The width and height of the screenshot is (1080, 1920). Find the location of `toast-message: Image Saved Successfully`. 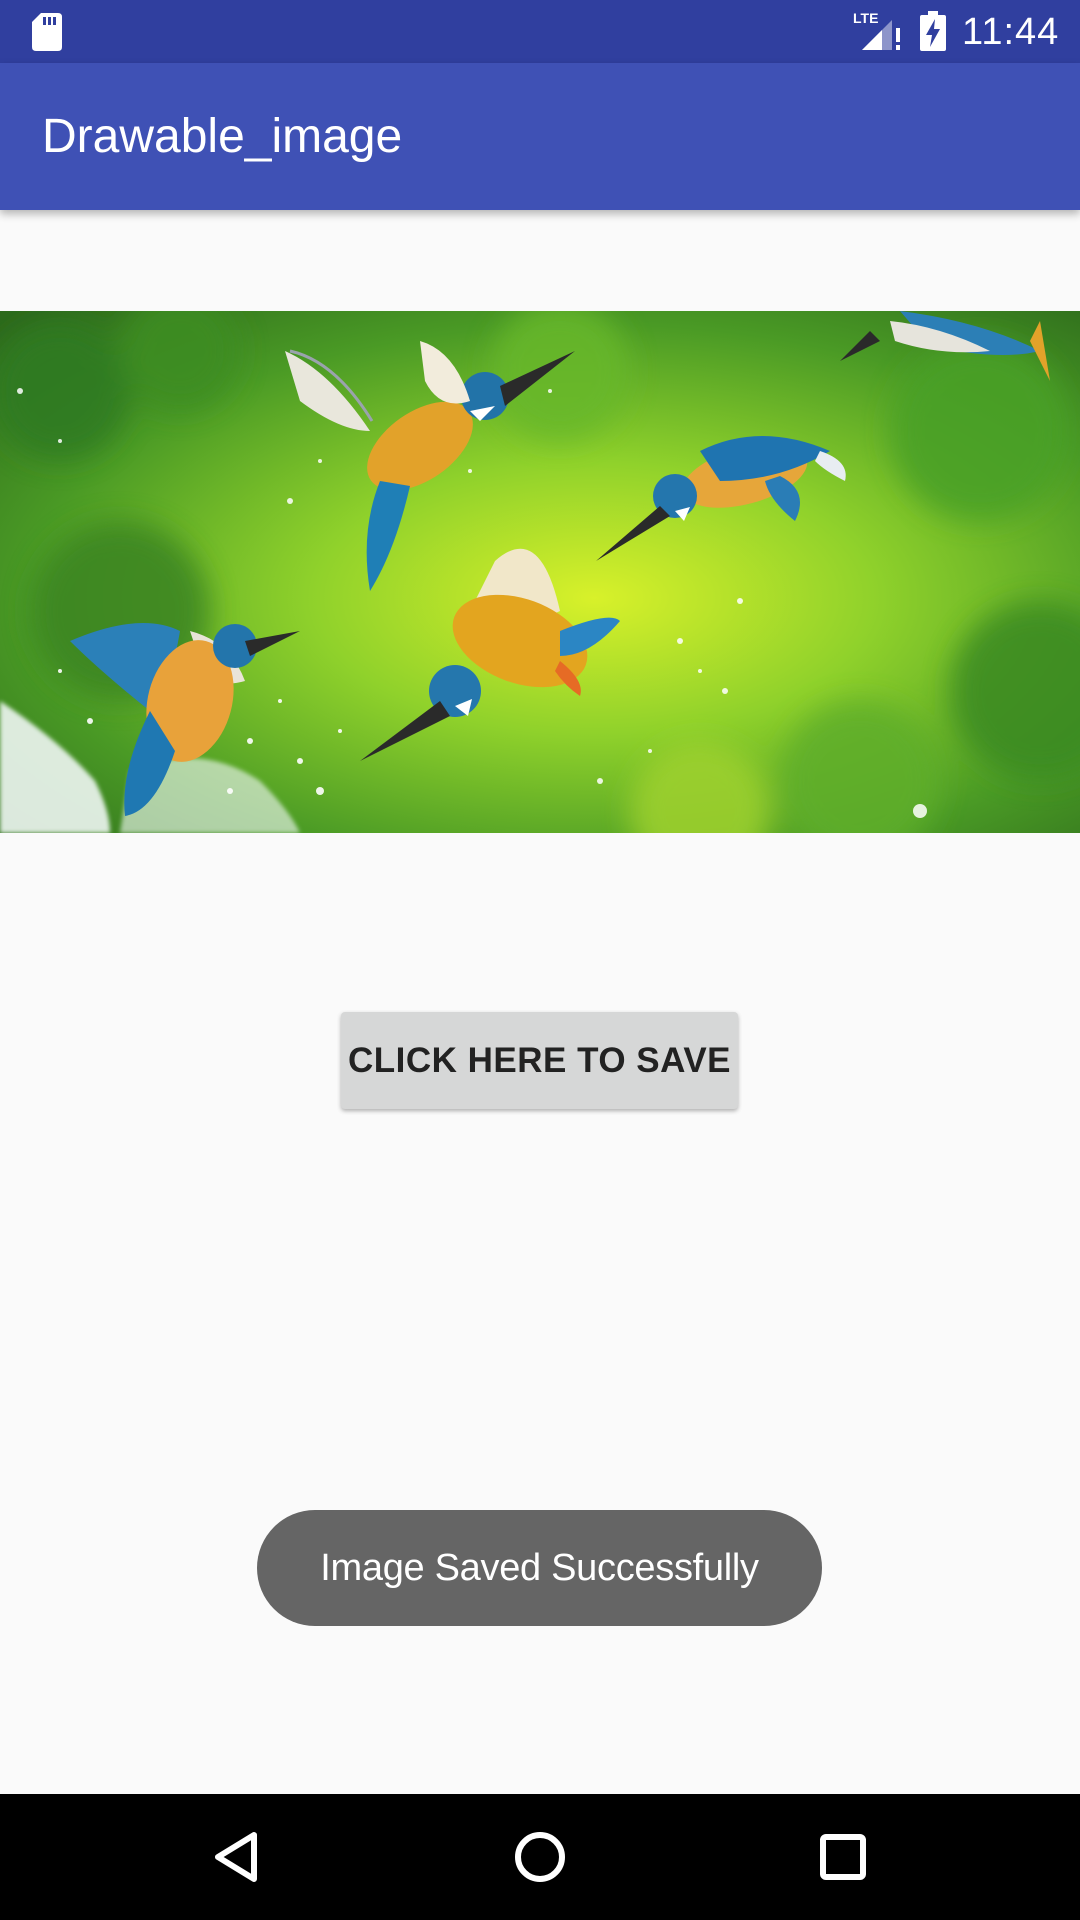

toast-message: Image Saved Successfully is located at coordinates (539, 1567).